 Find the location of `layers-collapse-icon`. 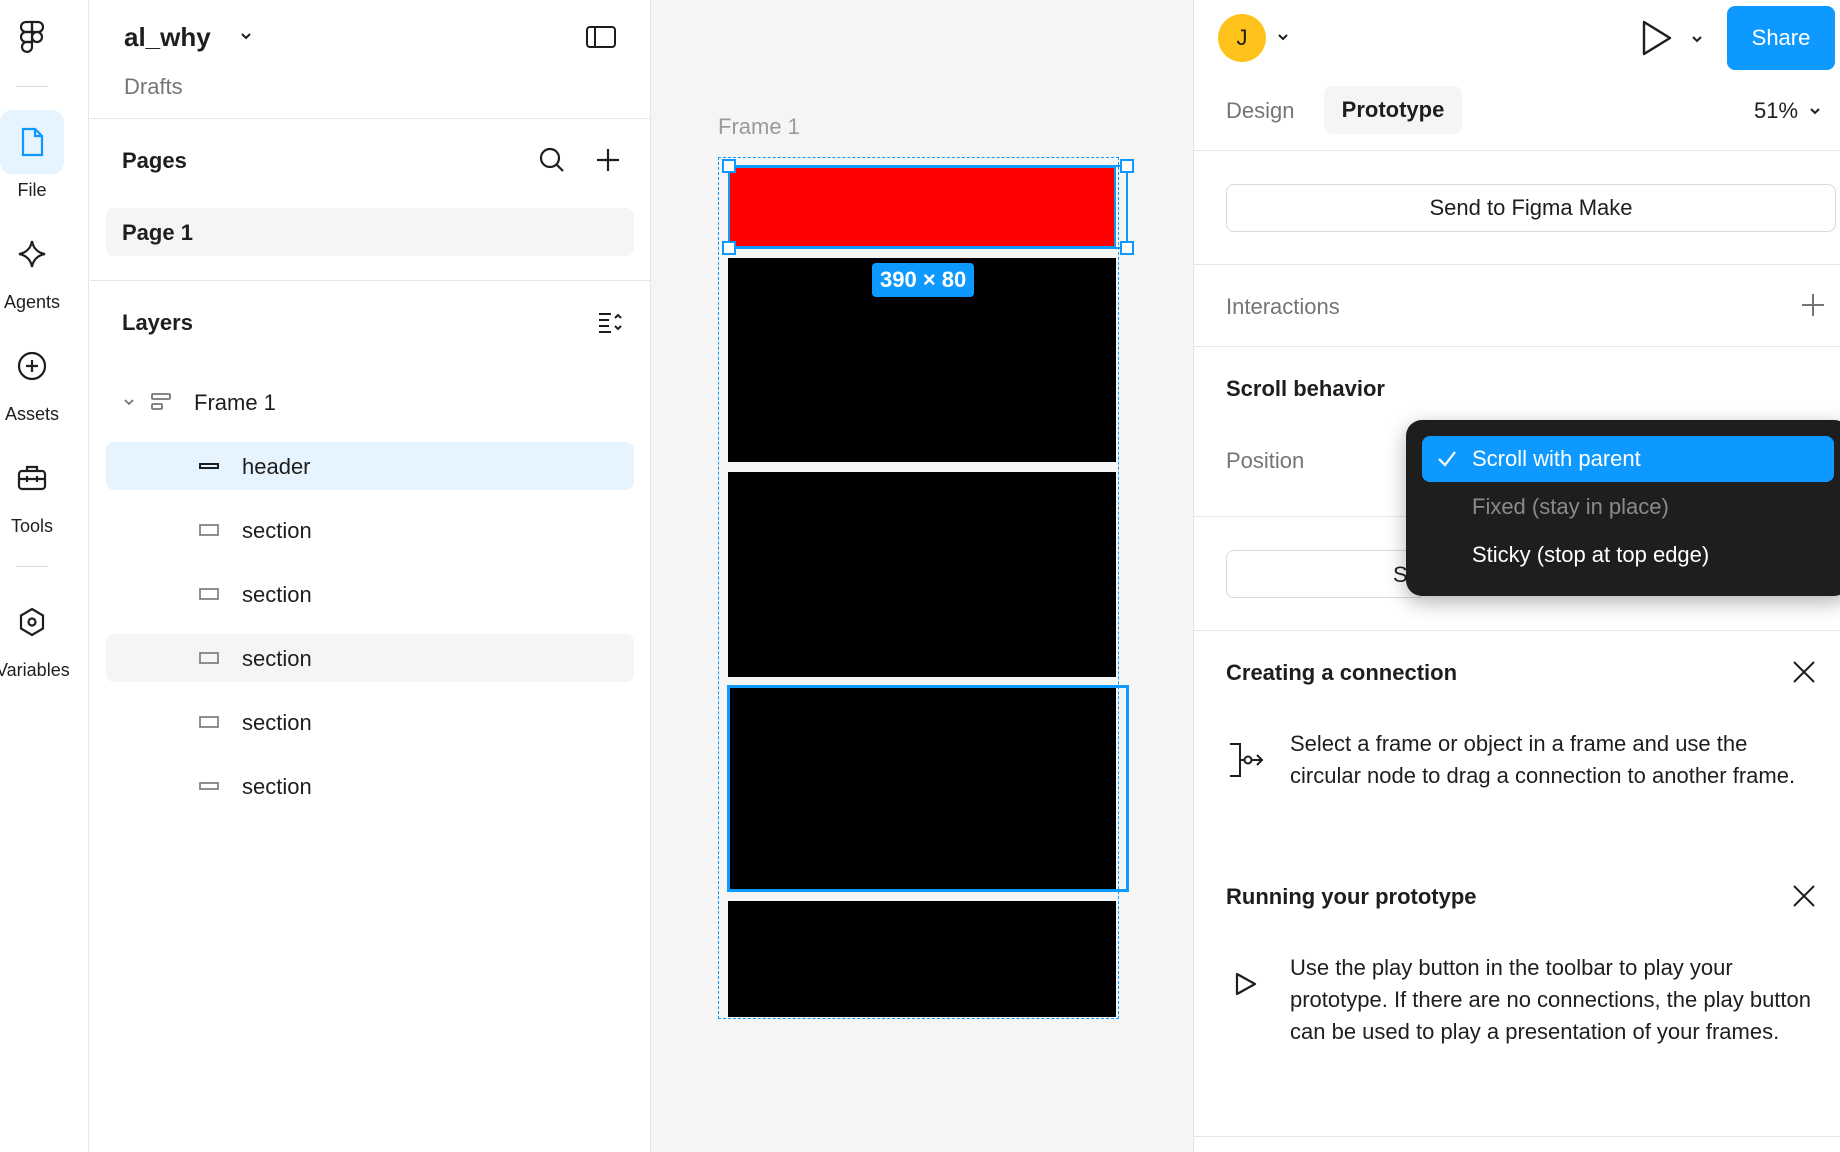

layers-collapse-icon is located at coordinates (610, 324).